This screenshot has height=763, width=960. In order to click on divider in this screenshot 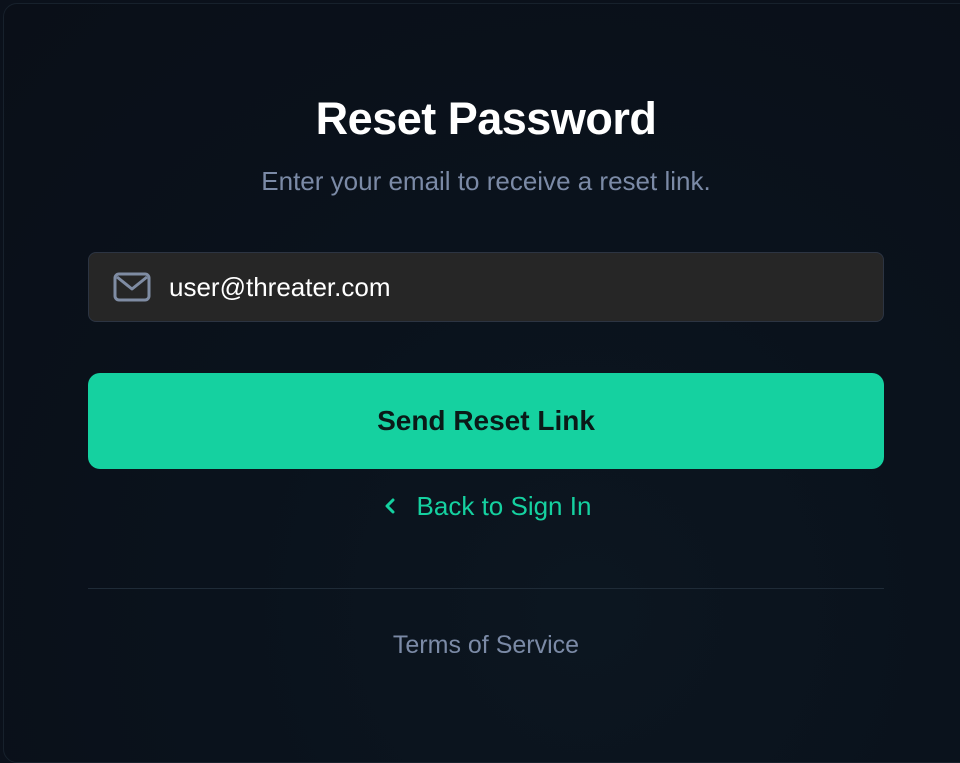, I will do `click(486, 588)`.